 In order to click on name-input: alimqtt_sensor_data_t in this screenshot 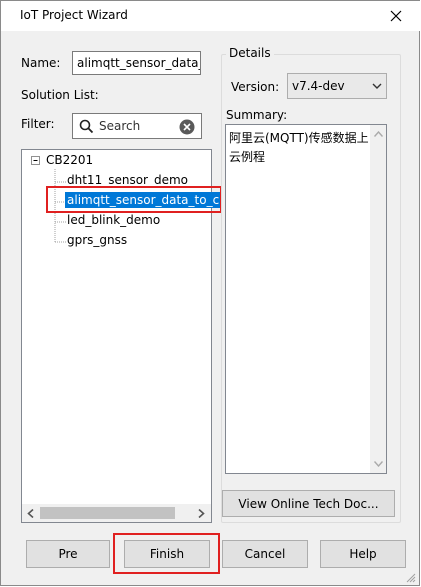, I will do `click(136, 63)`.